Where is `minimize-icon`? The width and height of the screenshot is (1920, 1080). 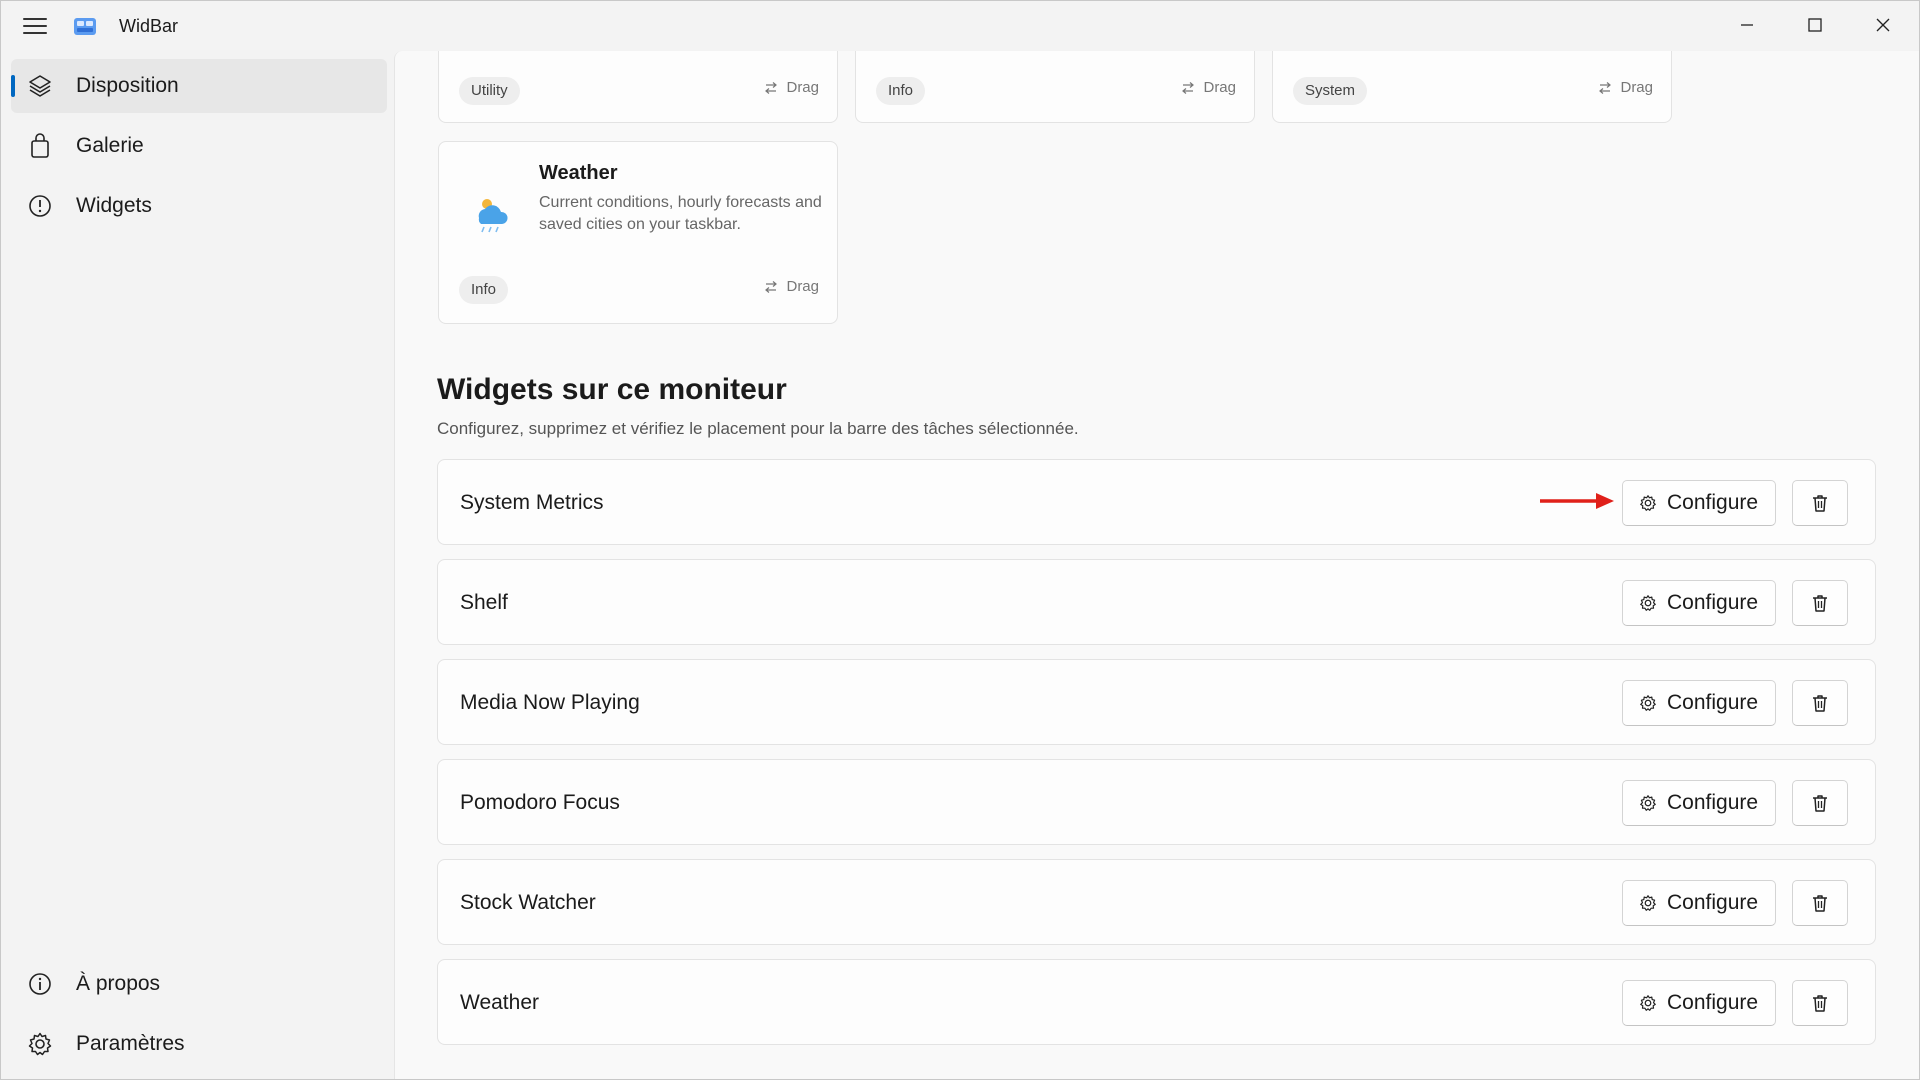 minimize-icon is located at coordinates (1747, 25).